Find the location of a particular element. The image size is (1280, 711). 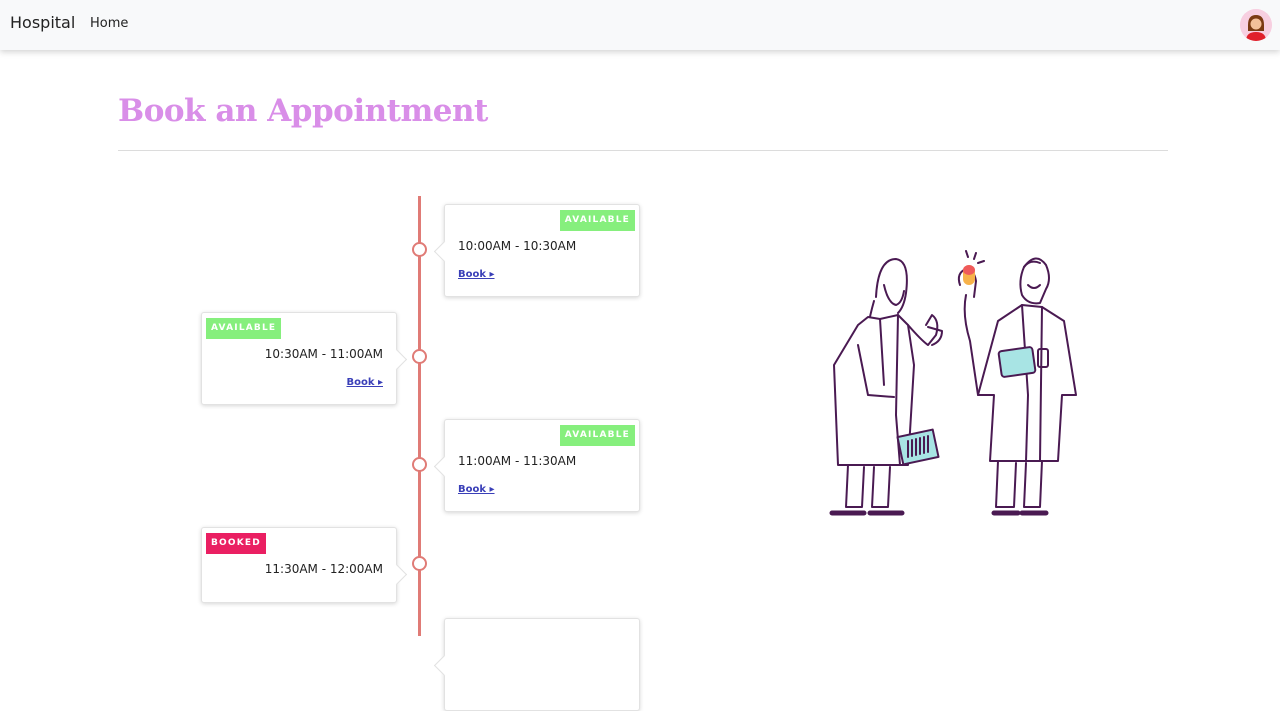

slot-card: AVAILABLE 10:00AM - 10:30AM Book ▸ is located at coordinates (542, 250).